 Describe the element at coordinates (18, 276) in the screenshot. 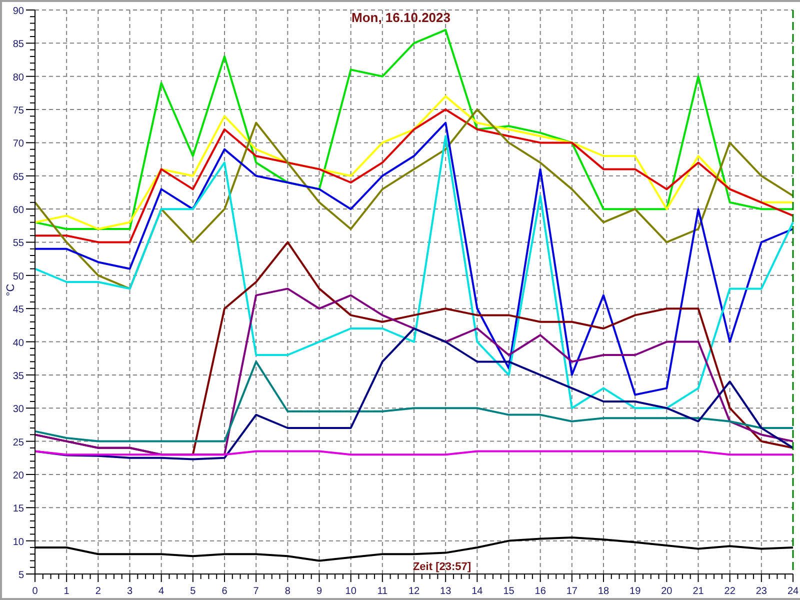

I see `axis-tick-label: 50` at that location.